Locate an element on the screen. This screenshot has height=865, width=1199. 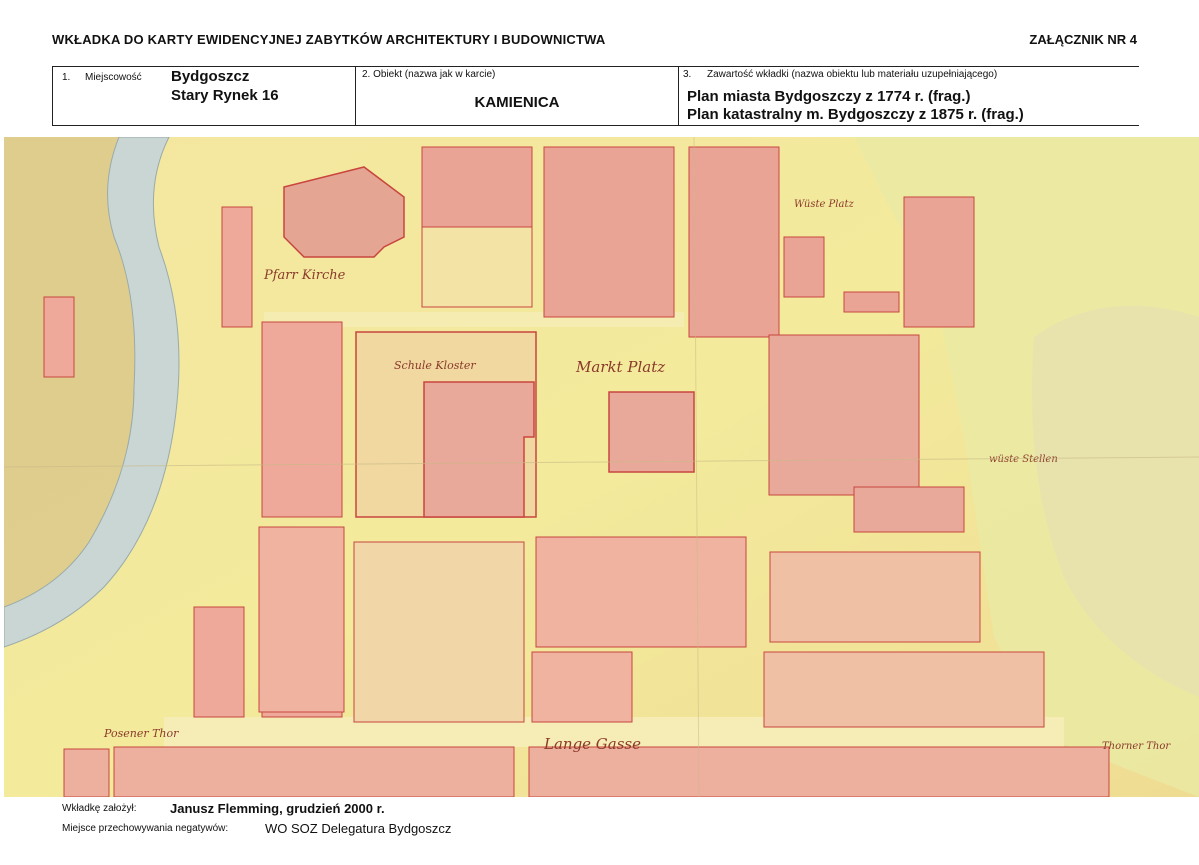
founded-label: Wkładkę założył: is located at coordinates (99, 808).